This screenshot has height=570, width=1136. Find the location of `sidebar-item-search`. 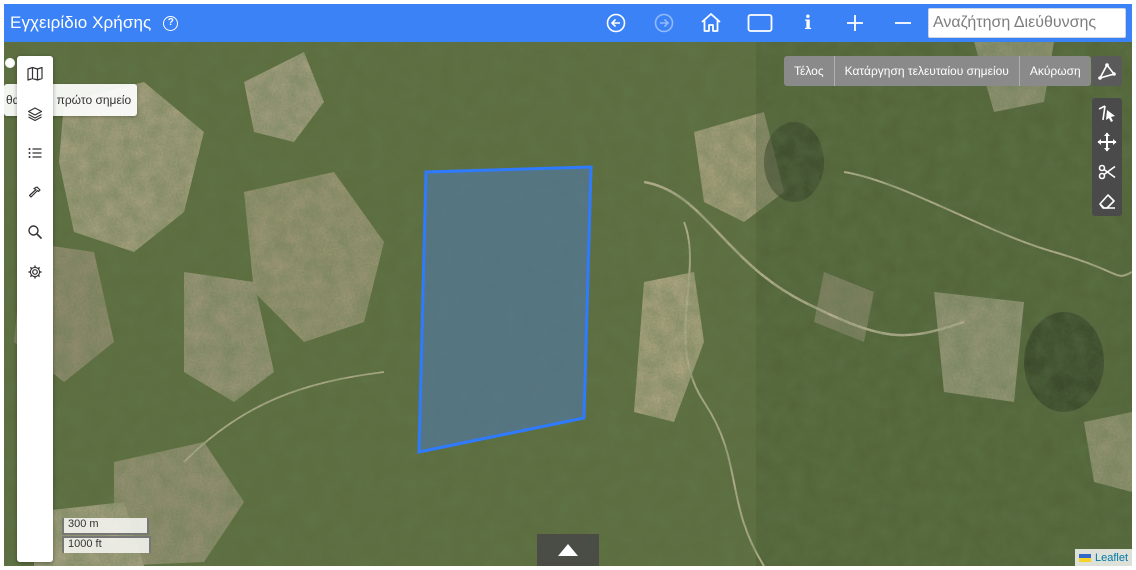

sidebar-item-search is located at coordinates (35, 232).